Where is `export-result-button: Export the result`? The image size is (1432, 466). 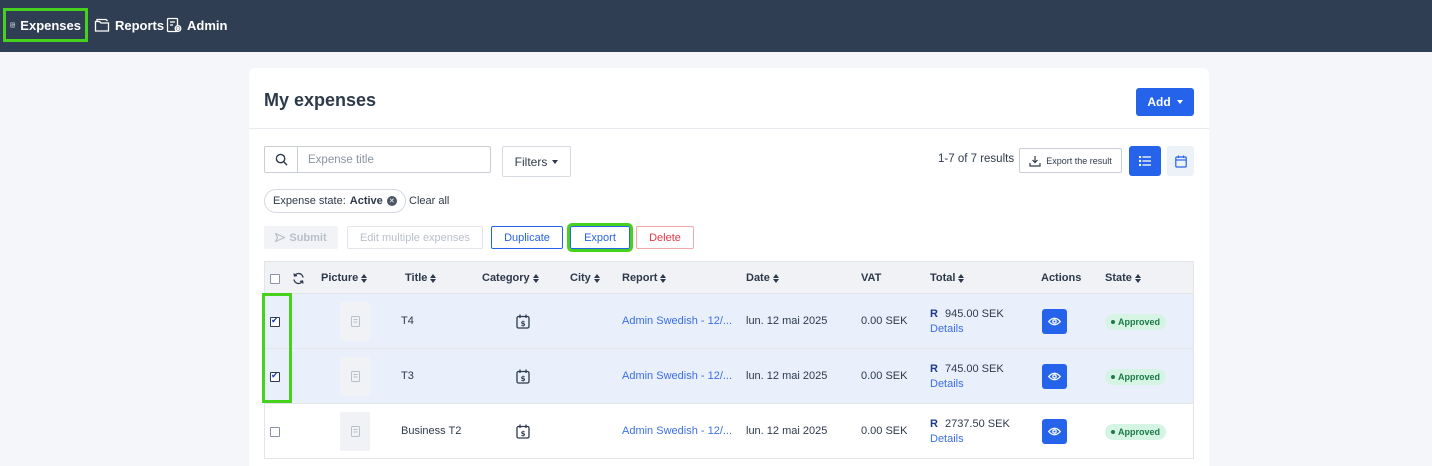 export-result-button: Export the result is located at coordinates (1070, 160).